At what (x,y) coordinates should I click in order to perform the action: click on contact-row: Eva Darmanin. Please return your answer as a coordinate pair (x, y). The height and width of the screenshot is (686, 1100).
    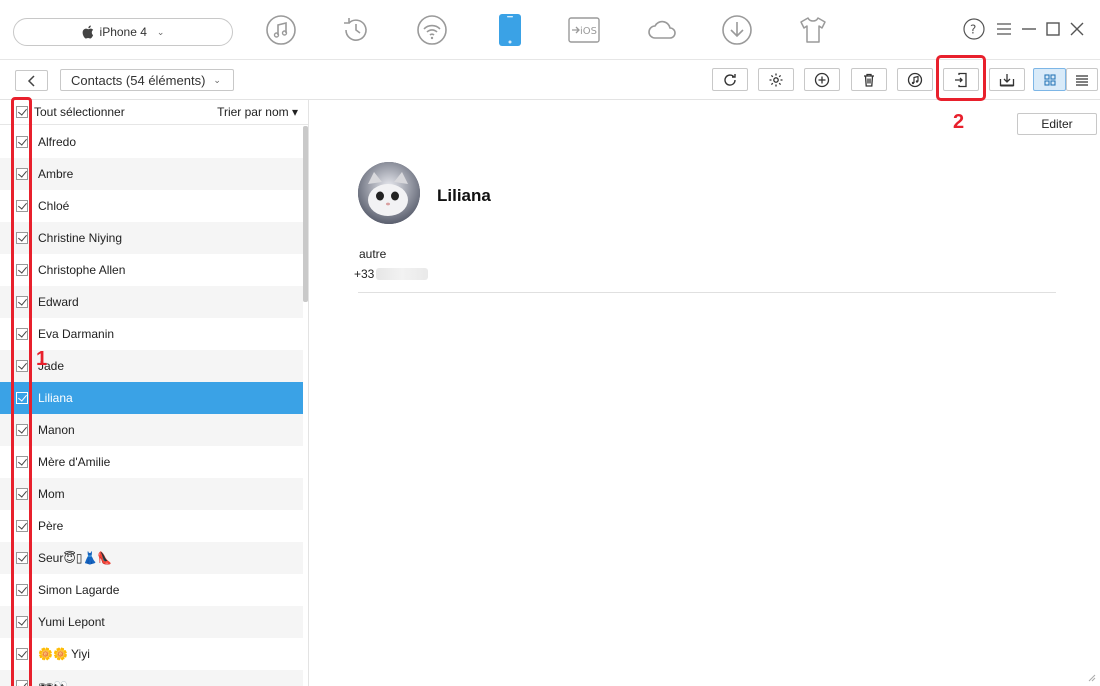
    Looking at the image, I should click on (151, 334).